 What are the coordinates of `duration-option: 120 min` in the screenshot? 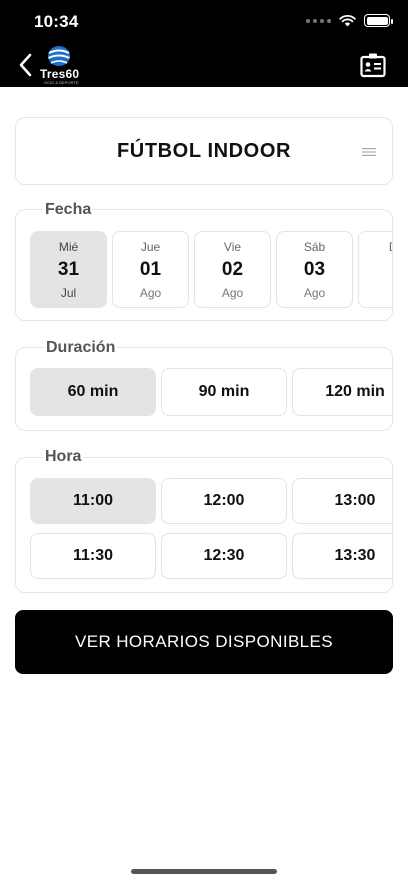 It's located at (342, 392).